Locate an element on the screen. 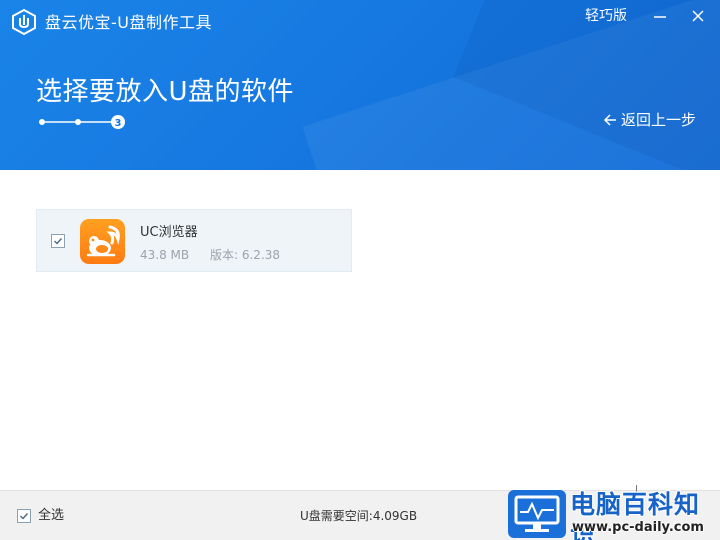 This screenshot has height=540, width=720. minimize-icon is located at coordinates (660, 17).